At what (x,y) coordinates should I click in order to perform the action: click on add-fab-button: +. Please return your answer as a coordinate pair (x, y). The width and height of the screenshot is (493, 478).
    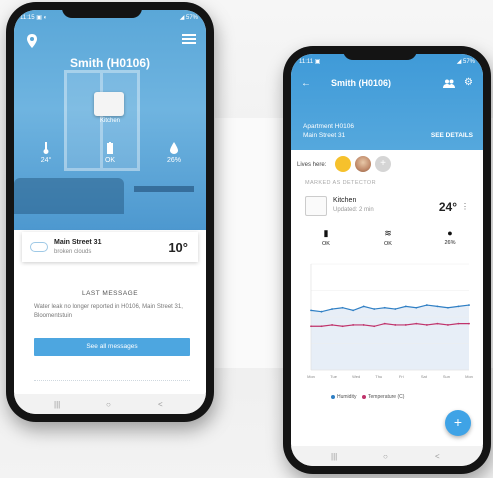
    Looking at the image, I should click on (458, 423).